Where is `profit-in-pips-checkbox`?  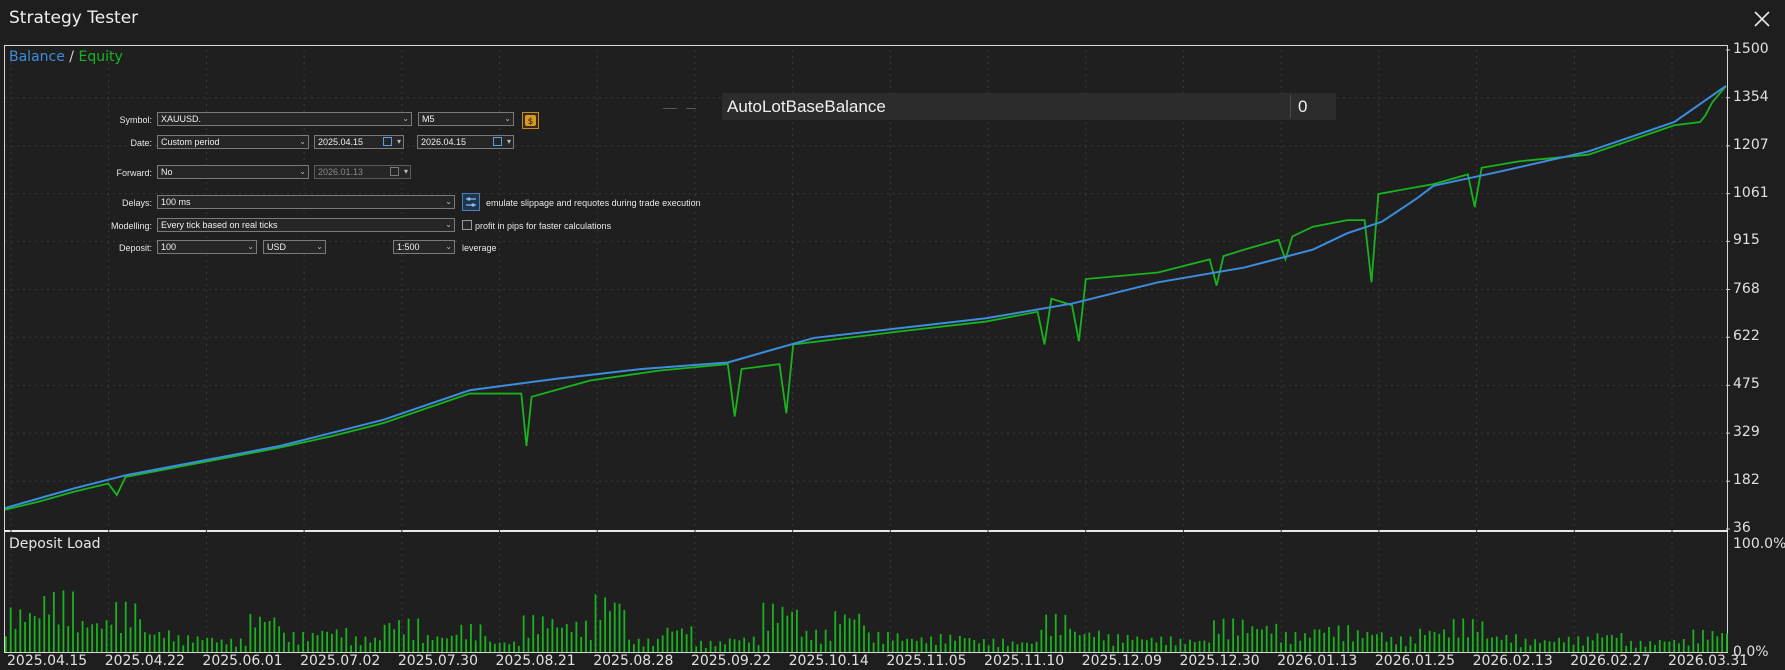
profit-in-pips-checkbox is located at coordinates (467, 225).